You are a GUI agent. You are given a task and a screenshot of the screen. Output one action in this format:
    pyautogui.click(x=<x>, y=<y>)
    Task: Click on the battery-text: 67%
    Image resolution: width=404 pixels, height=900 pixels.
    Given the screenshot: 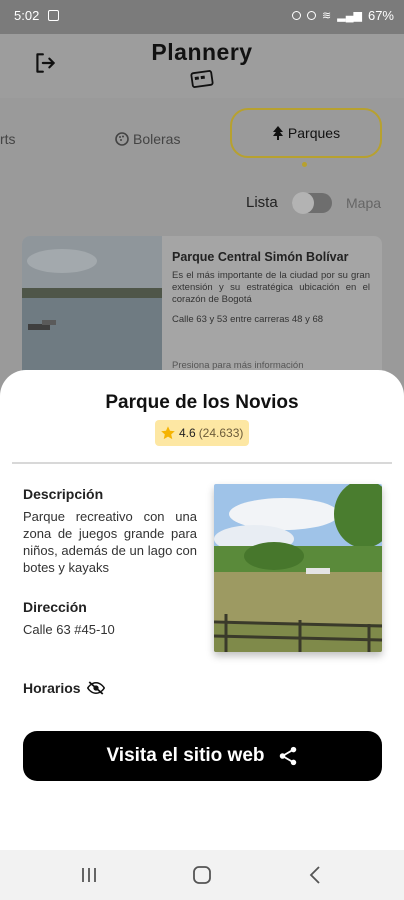 What is the action you would take?
    pyautogui.click(x=380, y=15)
    